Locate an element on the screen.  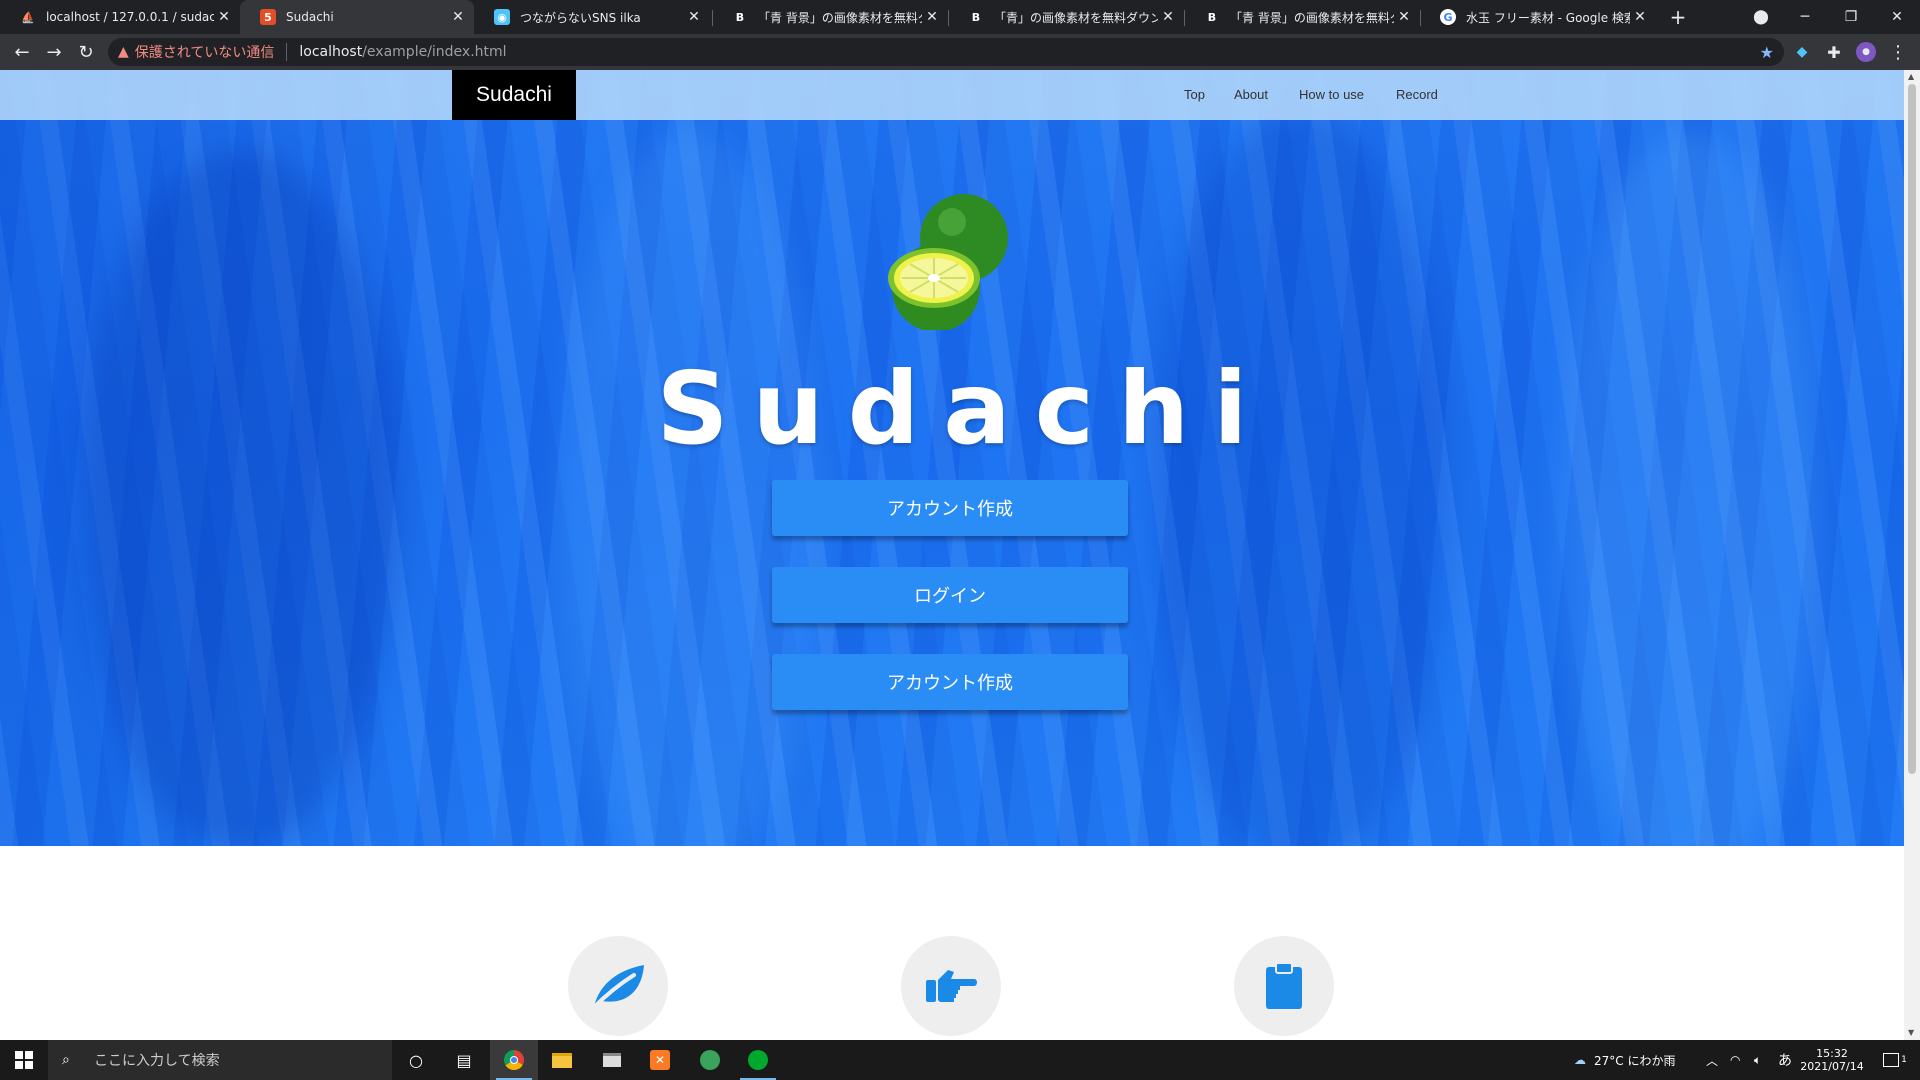
volume-icon: 🔈︎ is located at coordinates (1757, 1060).